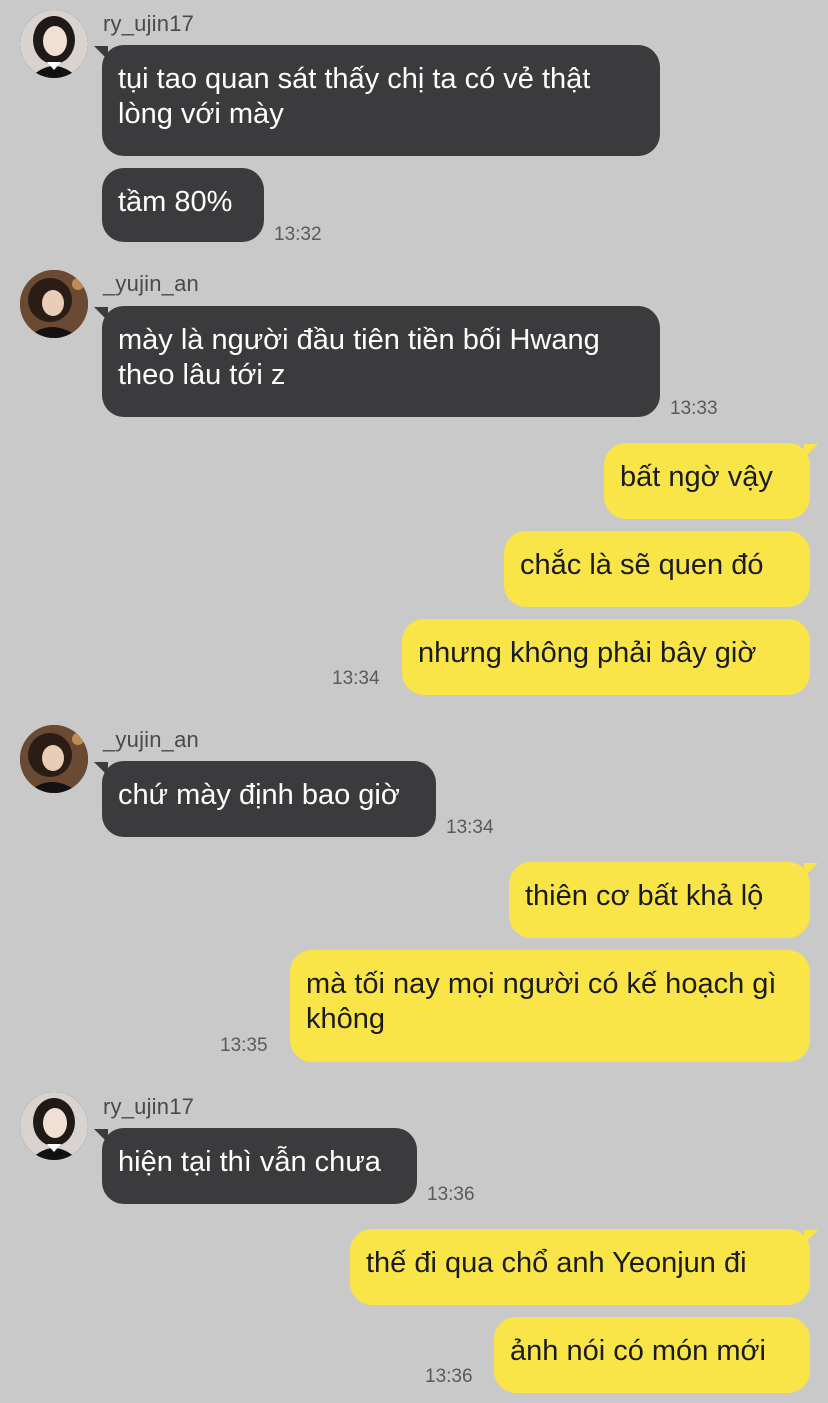 Image resolution: width=828 pixels, height=1403 pixels. Describe the element at coordinates (298, 234) in the screenshot. I see `message-time: 13:32` at that location.